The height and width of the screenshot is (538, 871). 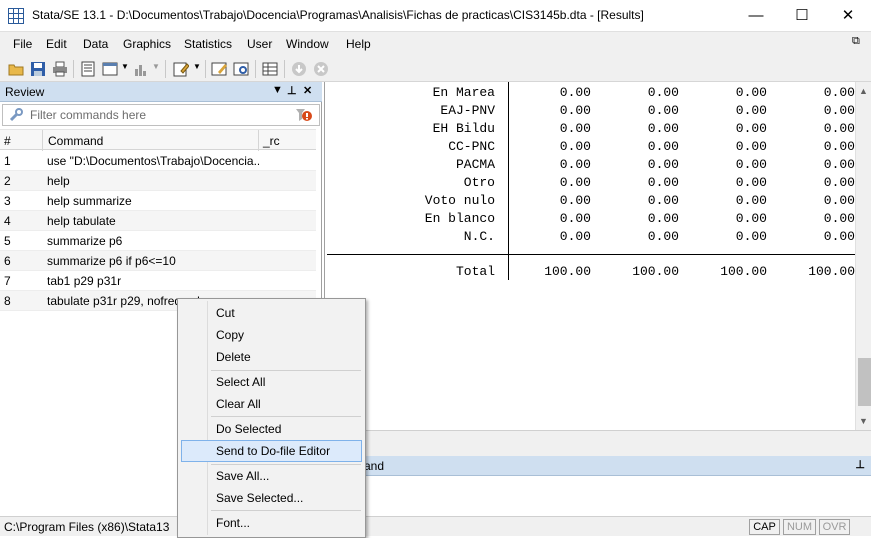 I want to click on review-header: Review ▼ ⊥ ✕, so click(x=161, y=92).